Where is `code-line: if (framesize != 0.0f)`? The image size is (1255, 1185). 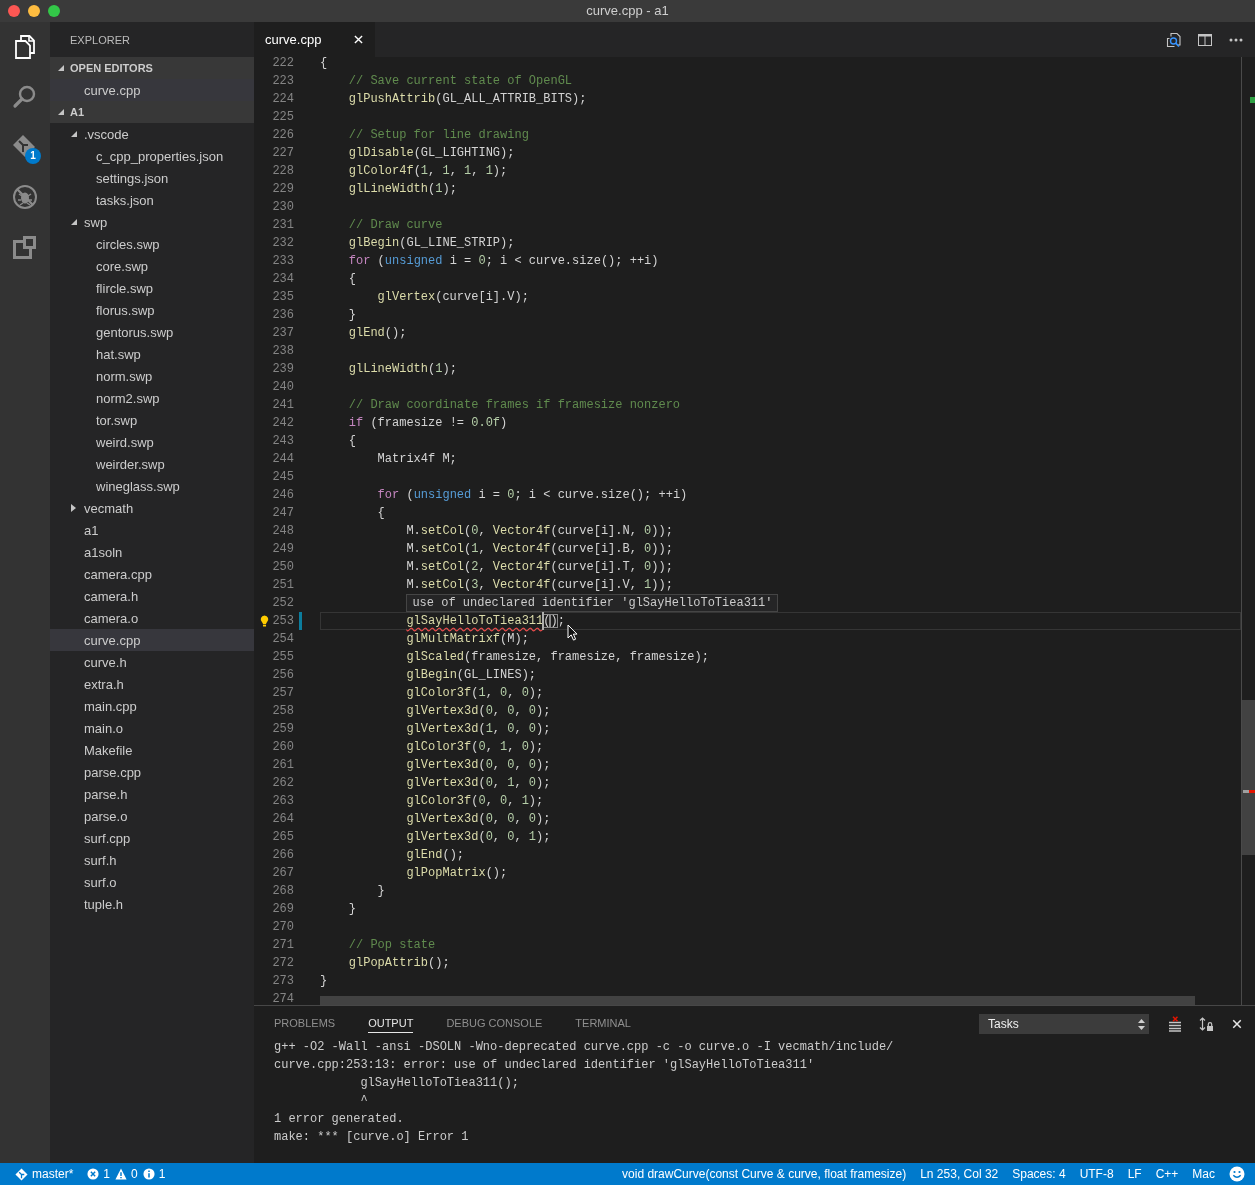 code-line: if (framesize != 0.0f) is located at coordinates (428, 423).